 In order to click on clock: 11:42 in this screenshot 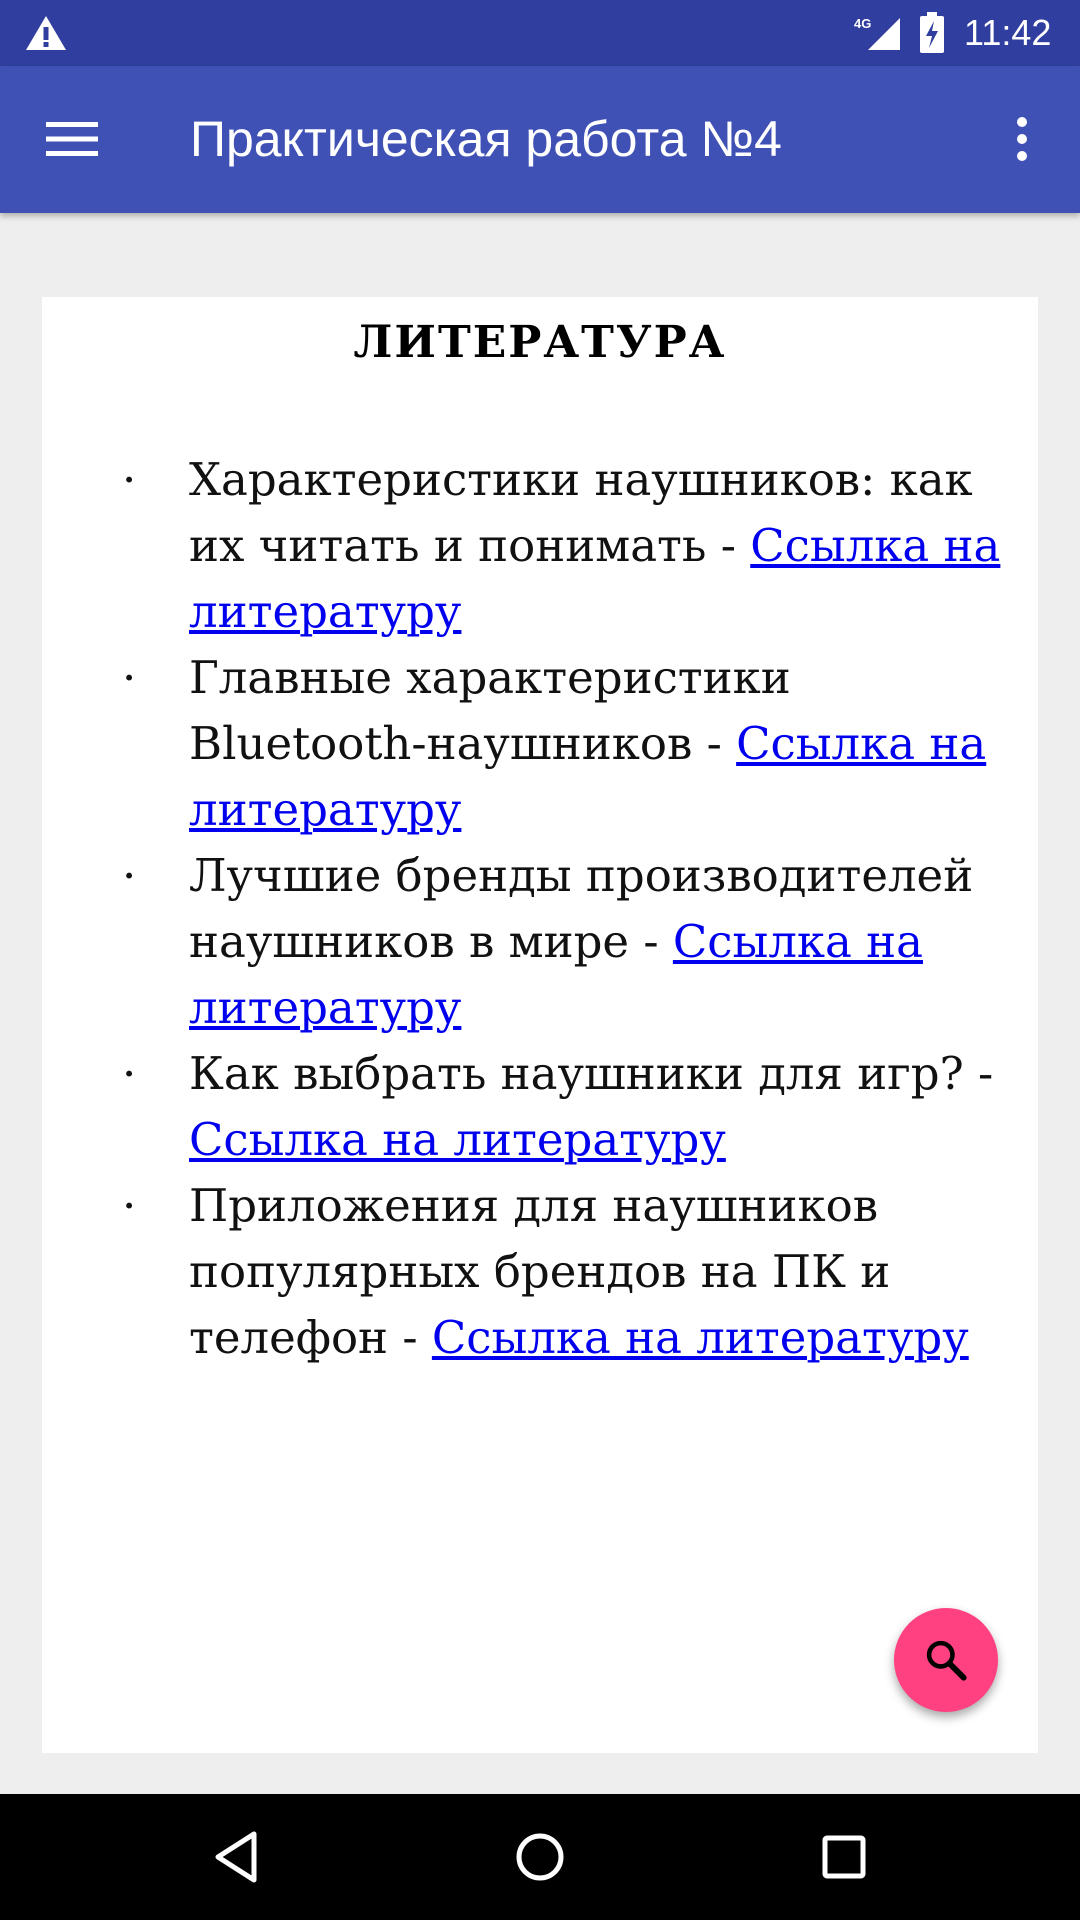, I will do `click(1008, 32)`.